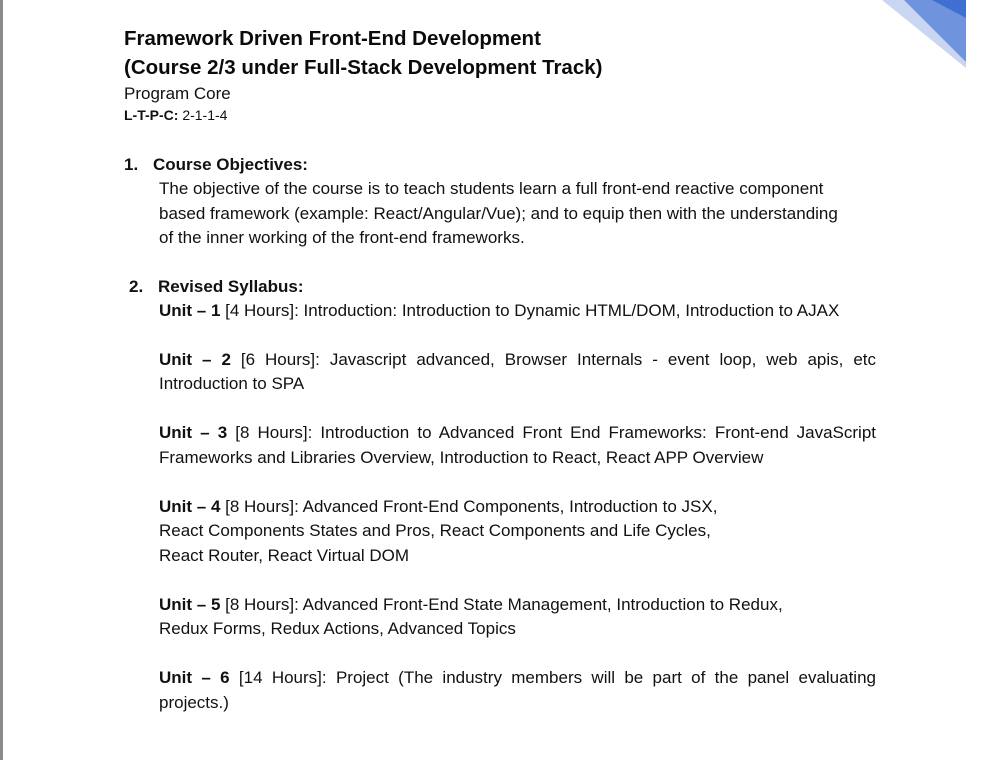 The height and width of the screenshot is (760, 992). What do you see at coordinates (190, 506) in the screenshot?
I see `unit-label: Unit – 4` at bounding box center [190, 506].